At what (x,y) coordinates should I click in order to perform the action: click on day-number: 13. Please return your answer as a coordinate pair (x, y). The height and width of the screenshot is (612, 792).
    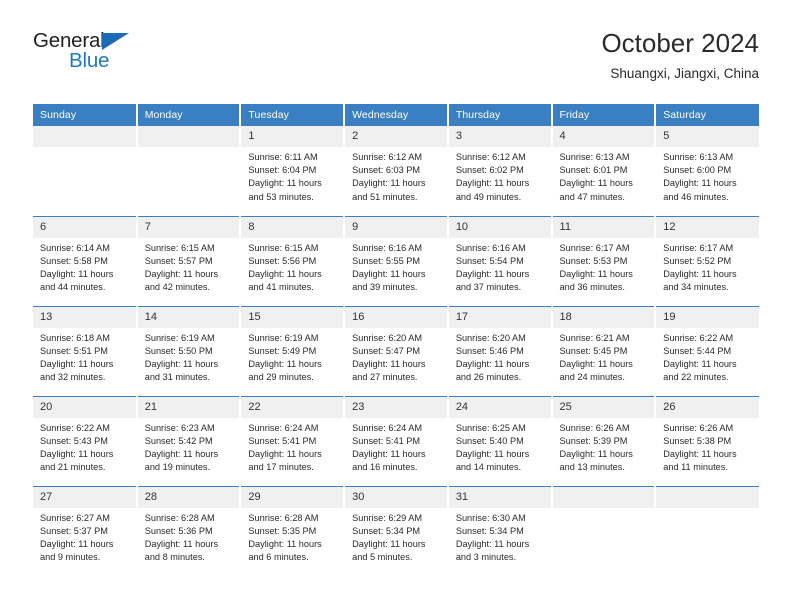
    Looking at the image, I should click on (84, 317).